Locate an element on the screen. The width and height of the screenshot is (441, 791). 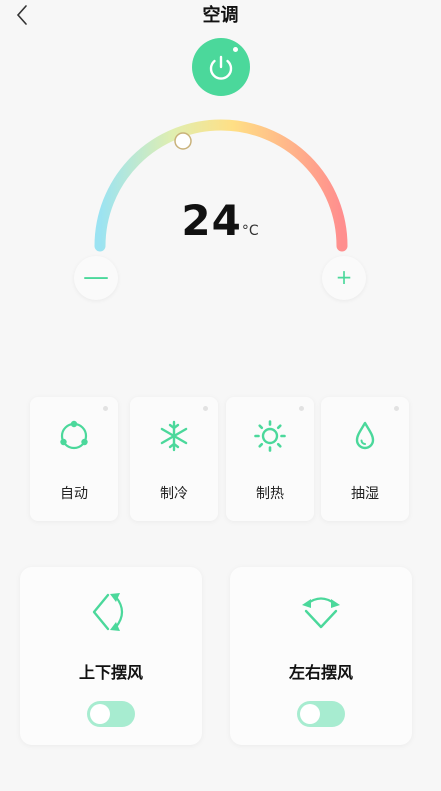
snowflake-icon is located at coordinates (174, 436).